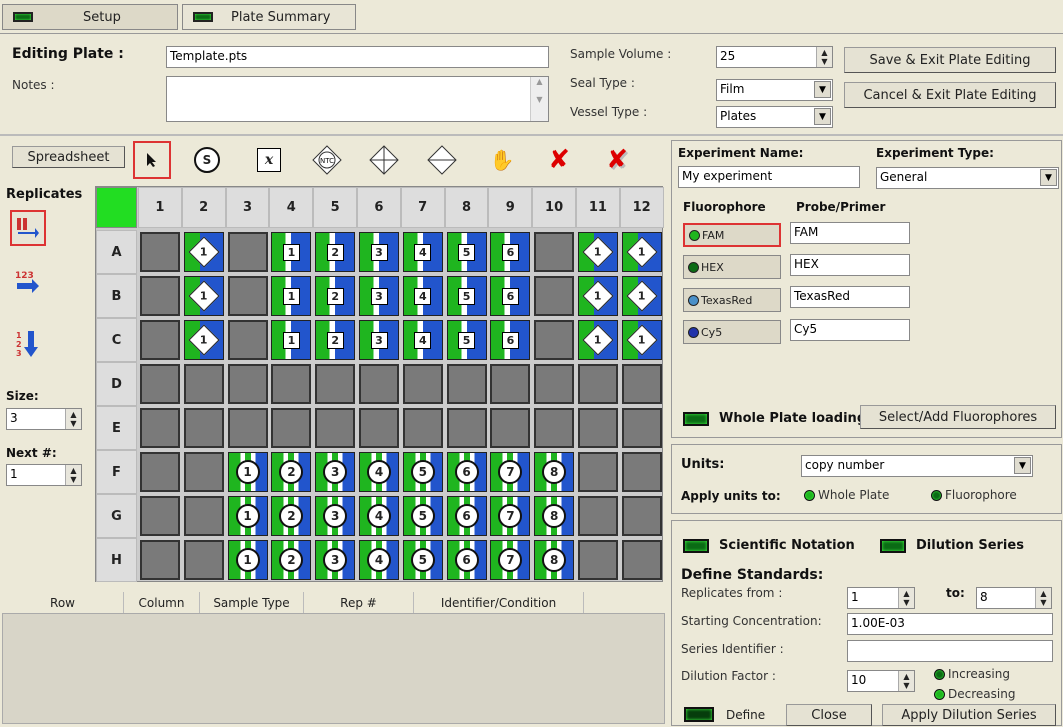 The height and width of the screenshot is (727, 1063). I want to click on chevron-down-icon: ▼, so click(1048, 177).